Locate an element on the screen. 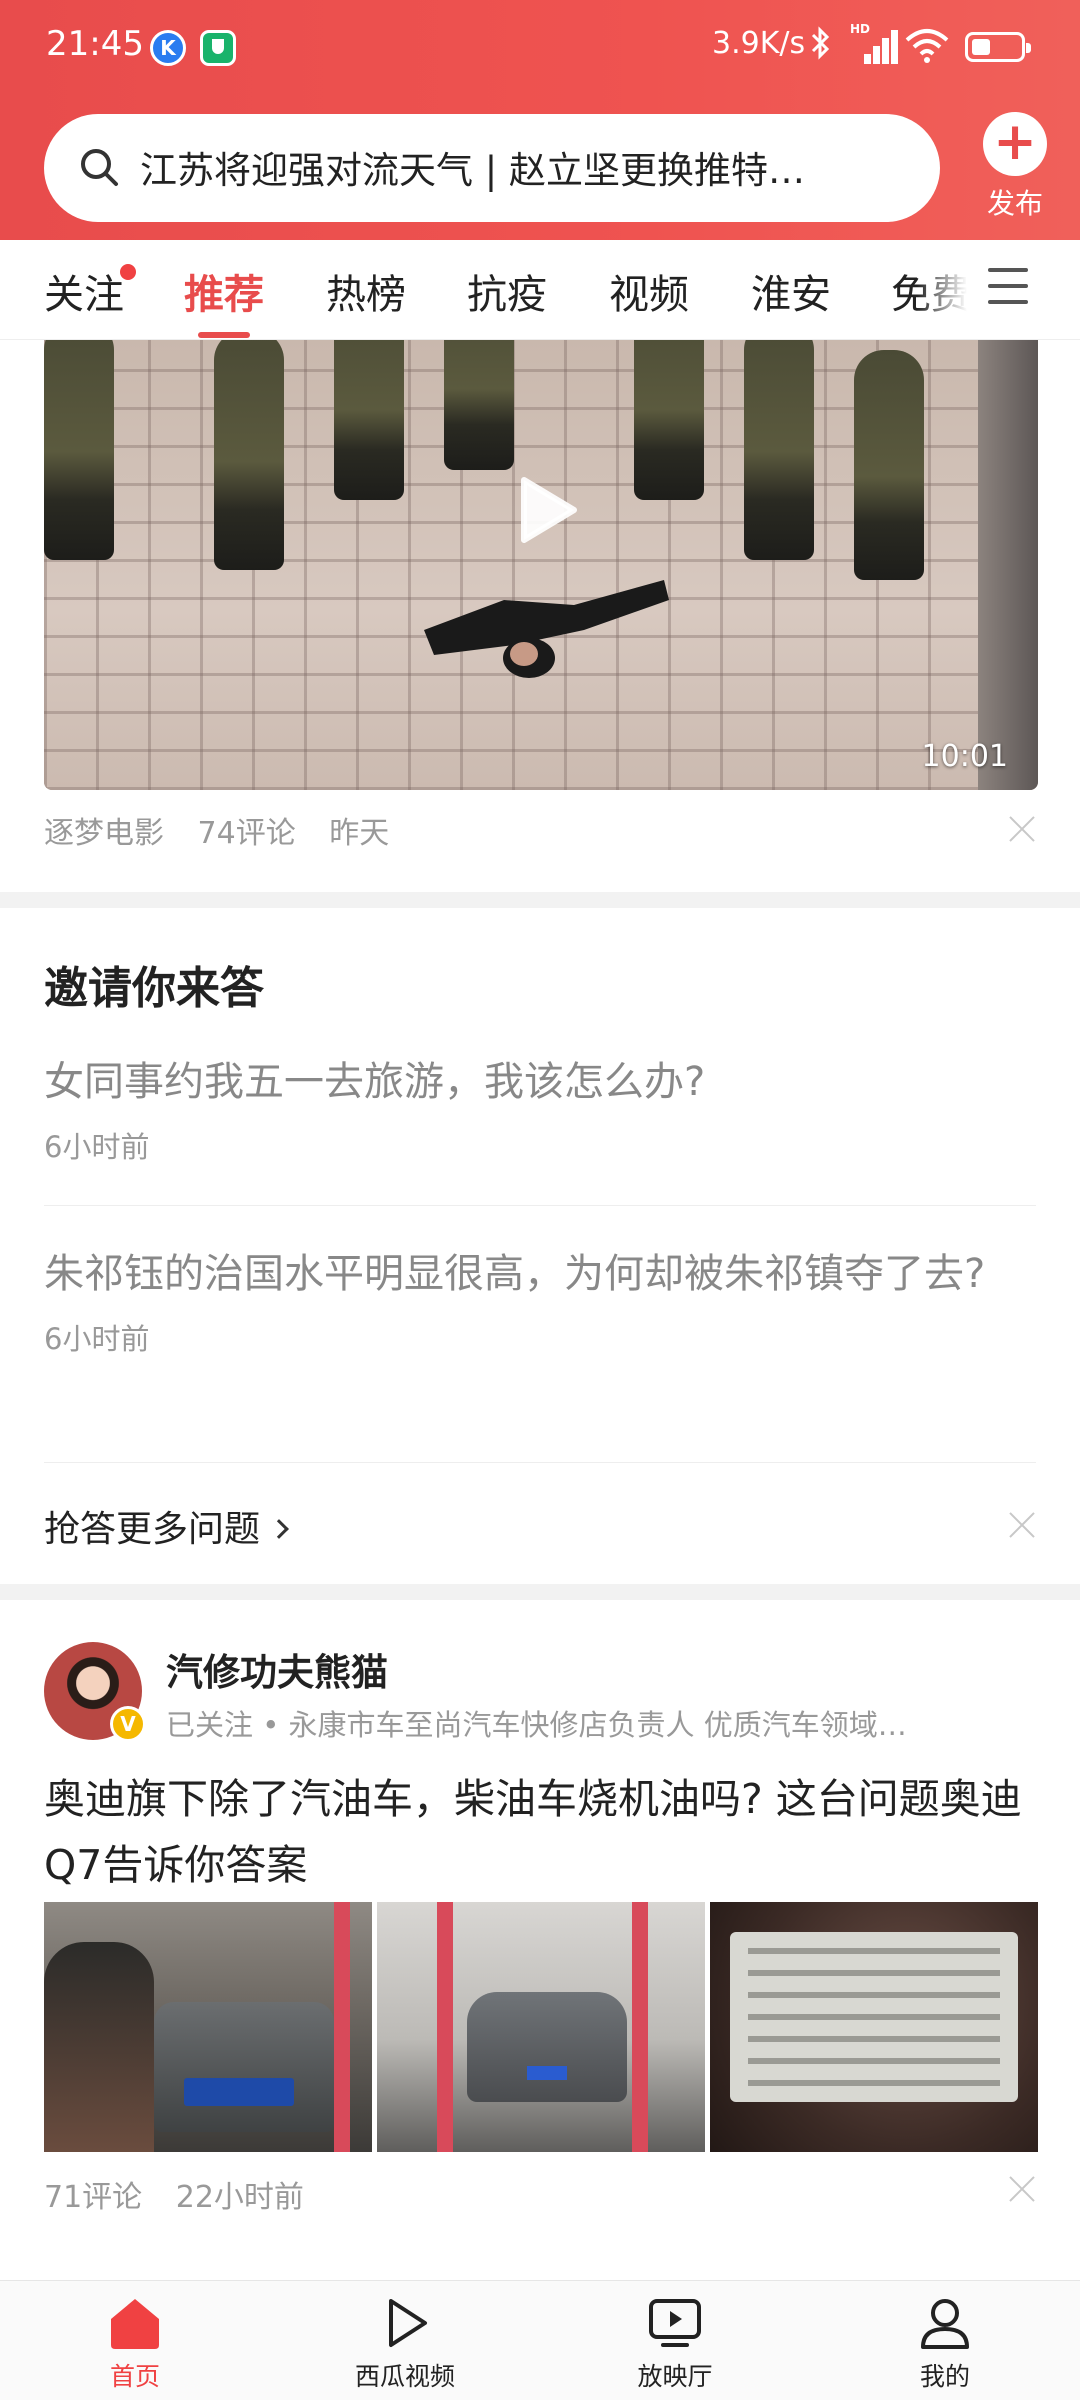 This screenshot has height=2400, width=1080. tab-free: 免费 is located at coordinates (929, 291).